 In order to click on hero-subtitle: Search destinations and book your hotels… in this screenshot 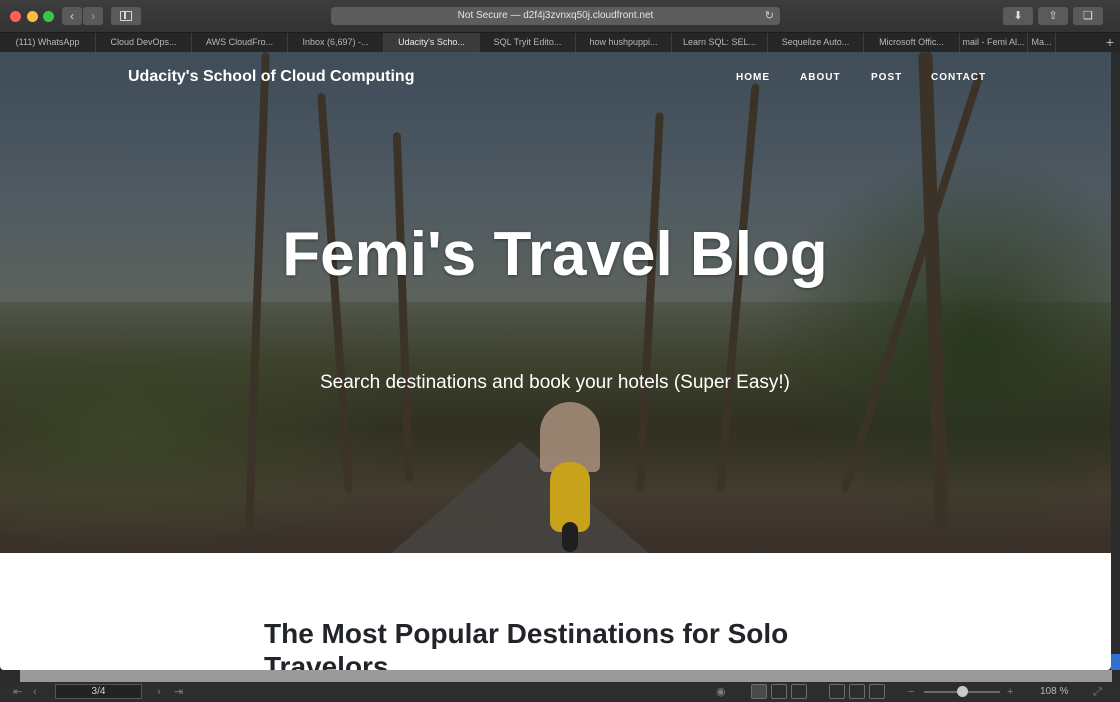, I will do `click(555, 382)`.